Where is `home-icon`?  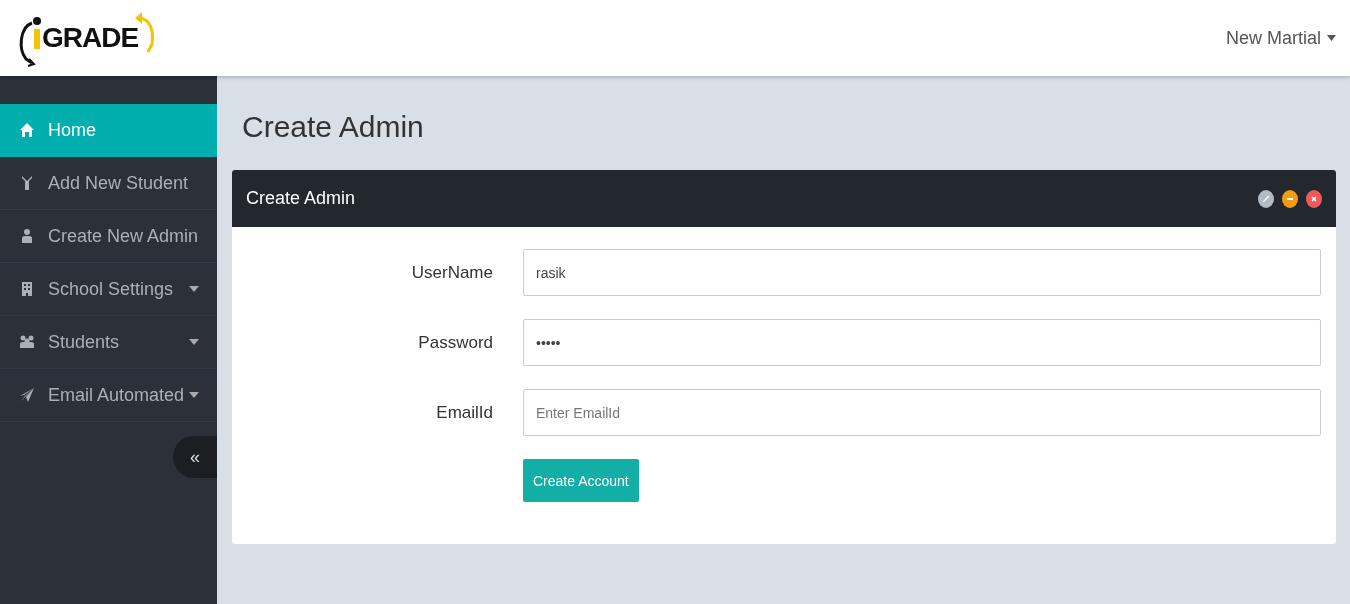 home-icon is located at coordinates (27, 130).